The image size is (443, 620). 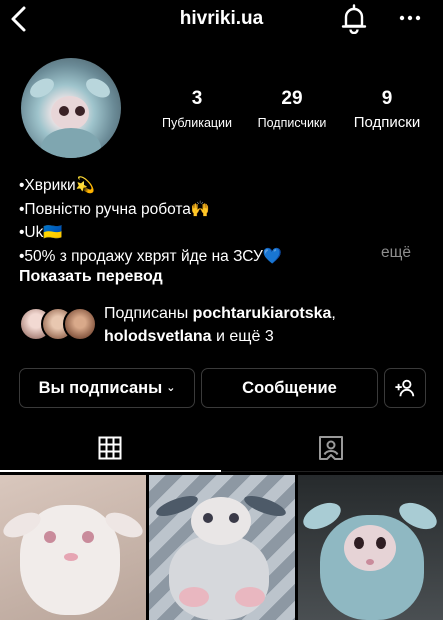 I want to click on tab-grid, so click(x=110, y=452).